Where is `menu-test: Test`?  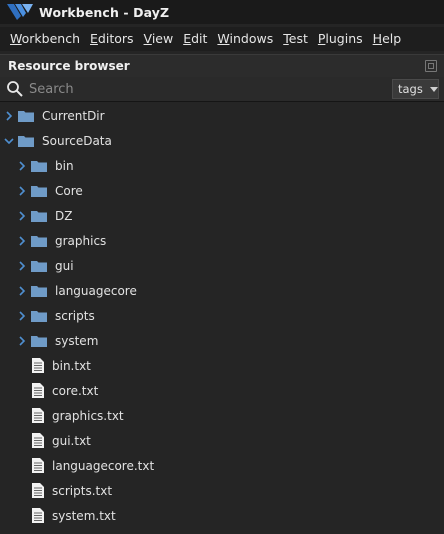
menu-test: Test is located at coordinates (296, 39).